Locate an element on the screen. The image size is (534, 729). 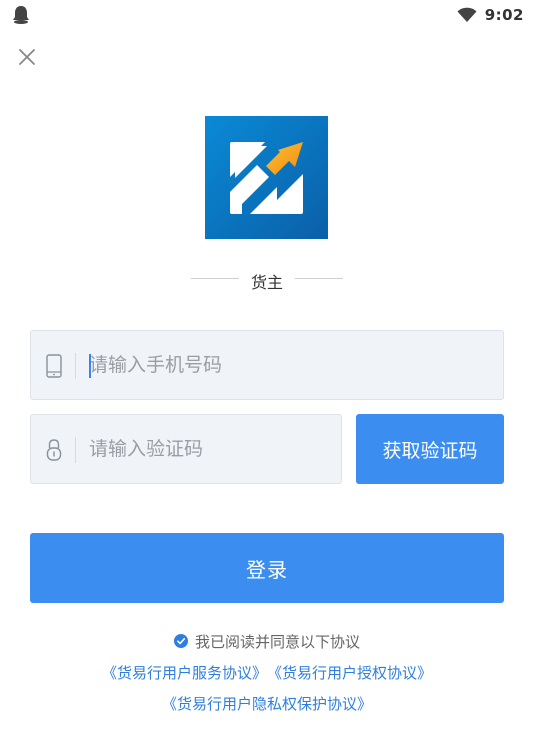
close-icon is located at coordinates (27, 57).